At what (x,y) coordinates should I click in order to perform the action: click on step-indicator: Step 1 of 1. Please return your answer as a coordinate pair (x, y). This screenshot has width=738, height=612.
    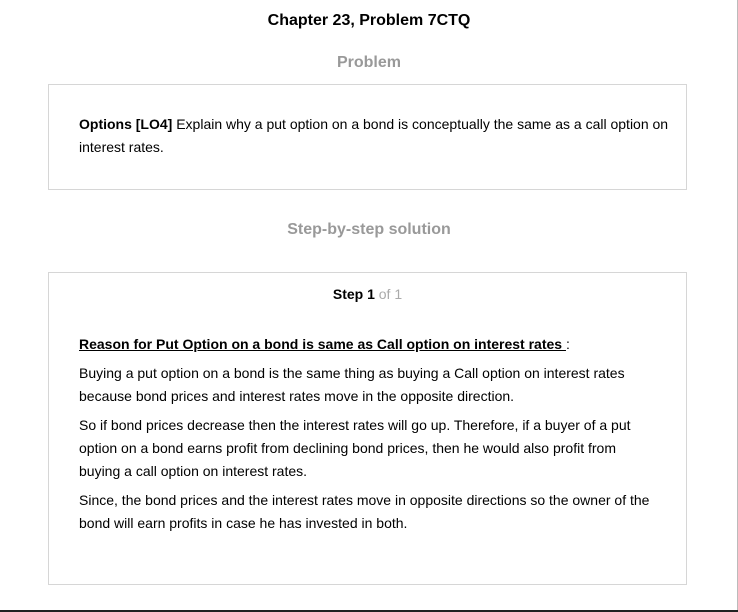
    Looking at the image, I should click on (367, 294).